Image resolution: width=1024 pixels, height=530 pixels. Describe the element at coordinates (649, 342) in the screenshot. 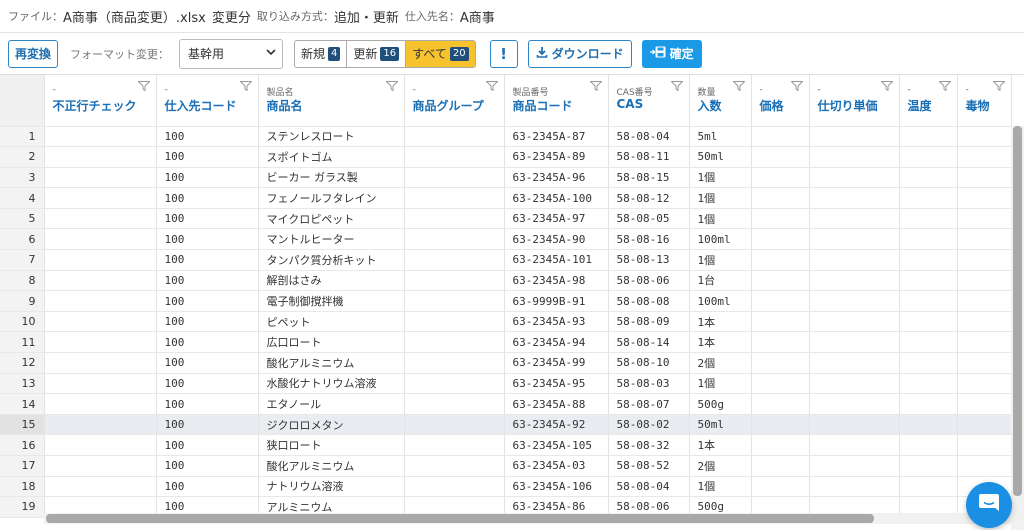

I see `cell-cas: 58-08-14` at that location.